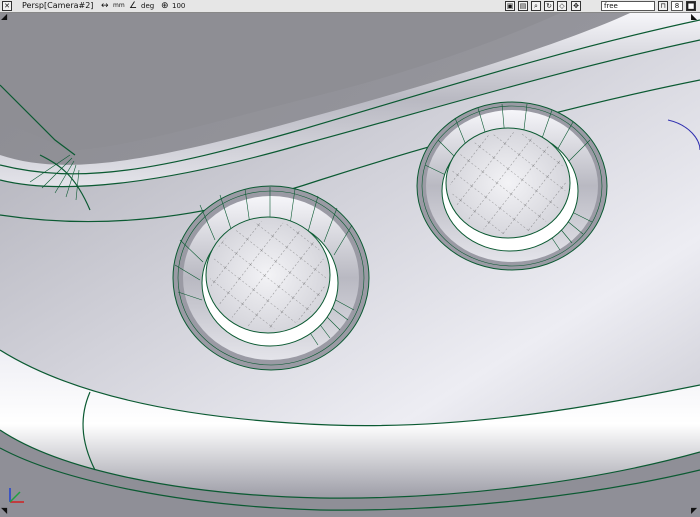  Describe the element at coordinates (694, 510) in the screenshot. I see `corner-handle-bottom-right: ◤` at that location.